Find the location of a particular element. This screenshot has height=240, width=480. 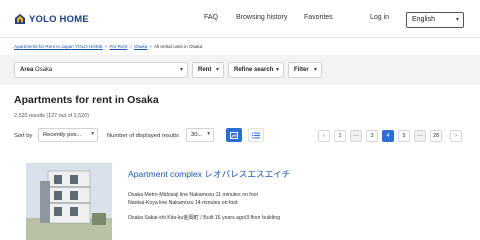

breadcrumb-home: Apartments for Rent in Japan YOLO HOME is located at coordinates (58, 46).